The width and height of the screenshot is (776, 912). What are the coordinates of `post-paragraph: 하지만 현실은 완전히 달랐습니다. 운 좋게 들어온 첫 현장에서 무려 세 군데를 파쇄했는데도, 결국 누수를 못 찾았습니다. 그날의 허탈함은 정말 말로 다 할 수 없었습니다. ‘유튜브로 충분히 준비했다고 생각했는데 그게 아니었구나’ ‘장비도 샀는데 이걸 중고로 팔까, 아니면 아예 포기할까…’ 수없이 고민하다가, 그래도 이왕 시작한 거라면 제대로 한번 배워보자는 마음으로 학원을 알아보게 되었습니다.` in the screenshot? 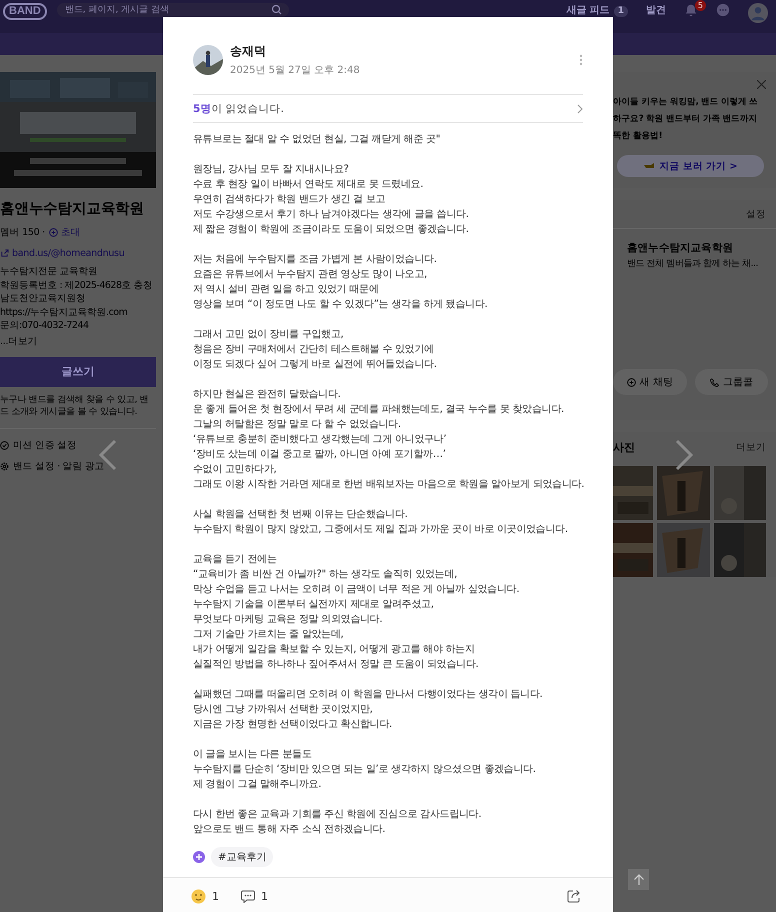 It's located at (388, 440).